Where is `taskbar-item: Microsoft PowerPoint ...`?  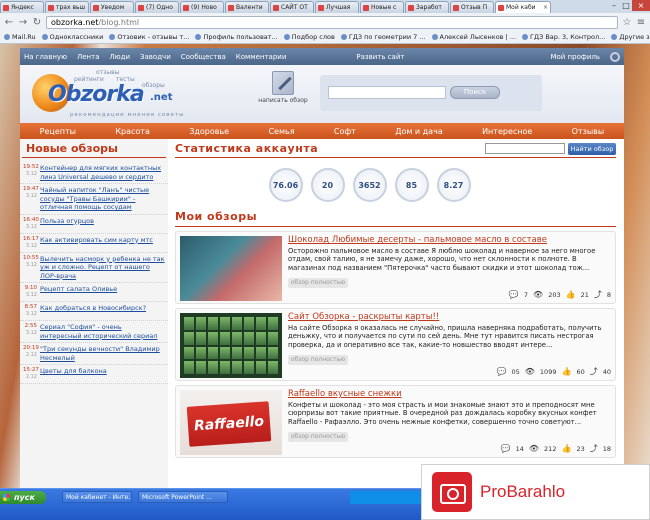
taskbar-item: Microsoft PowerPoint ... is located at coordinates (183, 497).